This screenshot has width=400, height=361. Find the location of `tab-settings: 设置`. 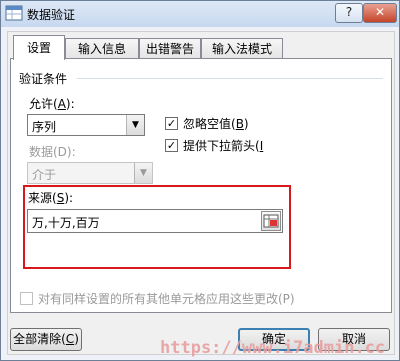

tab-settings: 设置 is located at coordinates (39, 47).